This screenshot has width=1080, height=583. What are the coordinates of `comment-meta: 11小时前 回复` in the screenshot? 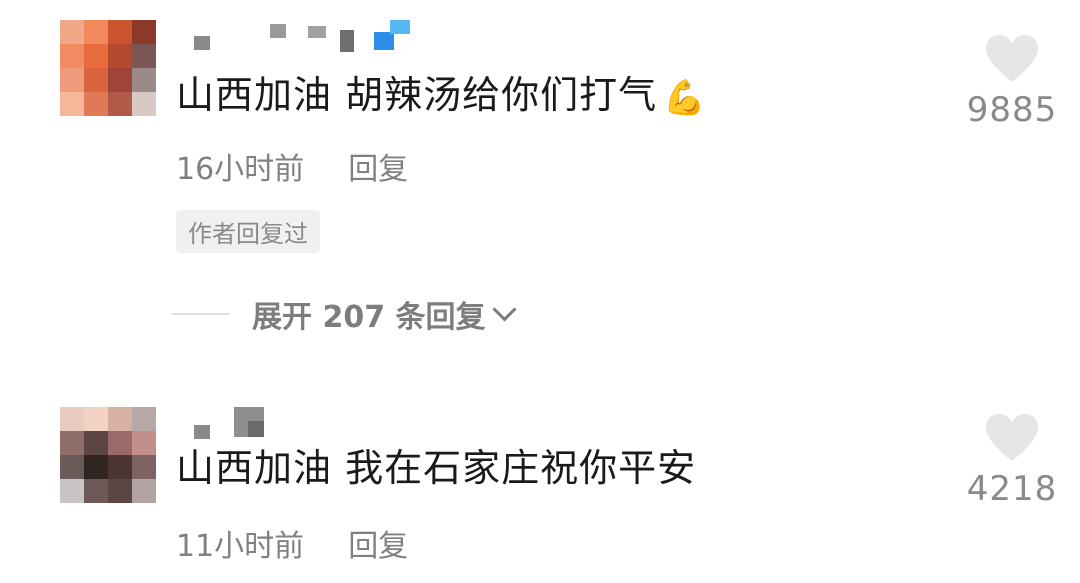 It's located at (292, 543).